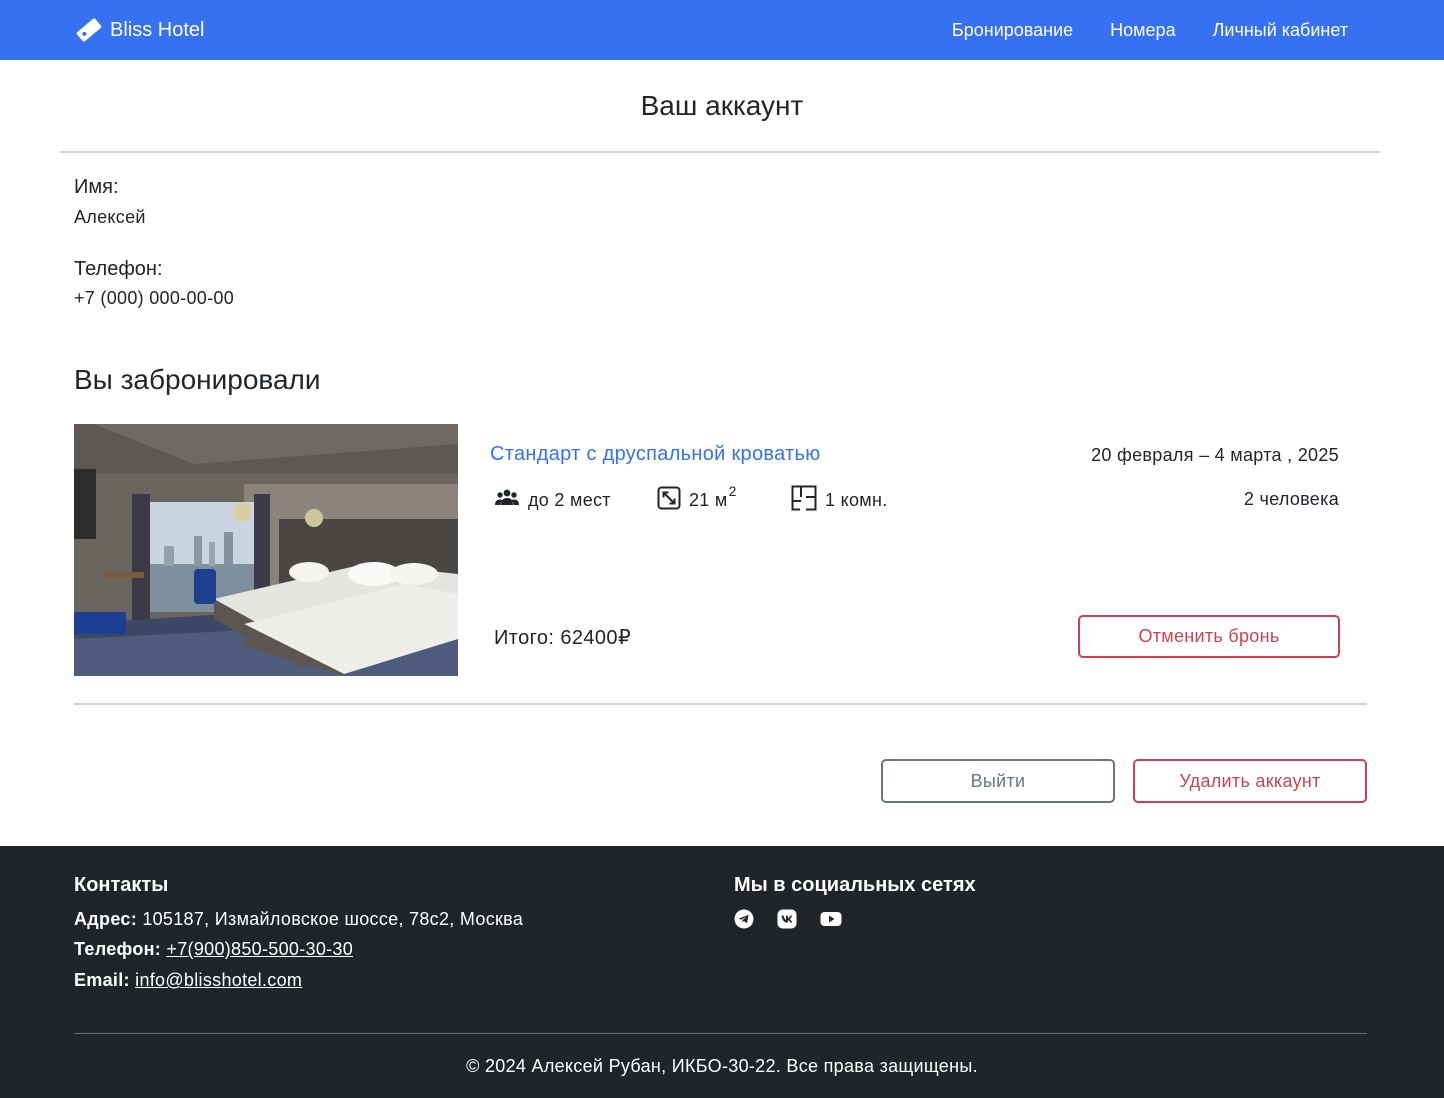  Describe the element at coordinates (722, 105) in the screenshot. I see `page-title: Ваш аккаунт` at that location.